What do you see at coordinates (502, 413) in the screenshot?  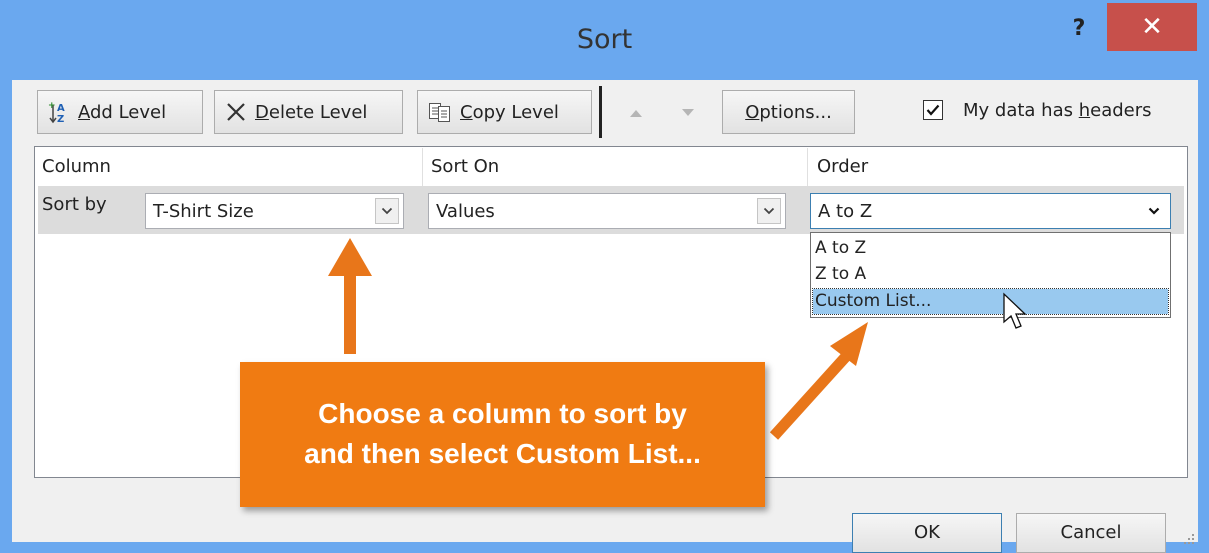 I see `callout-line-1: Choose a column to sort by` at bounding box center [502, 413].